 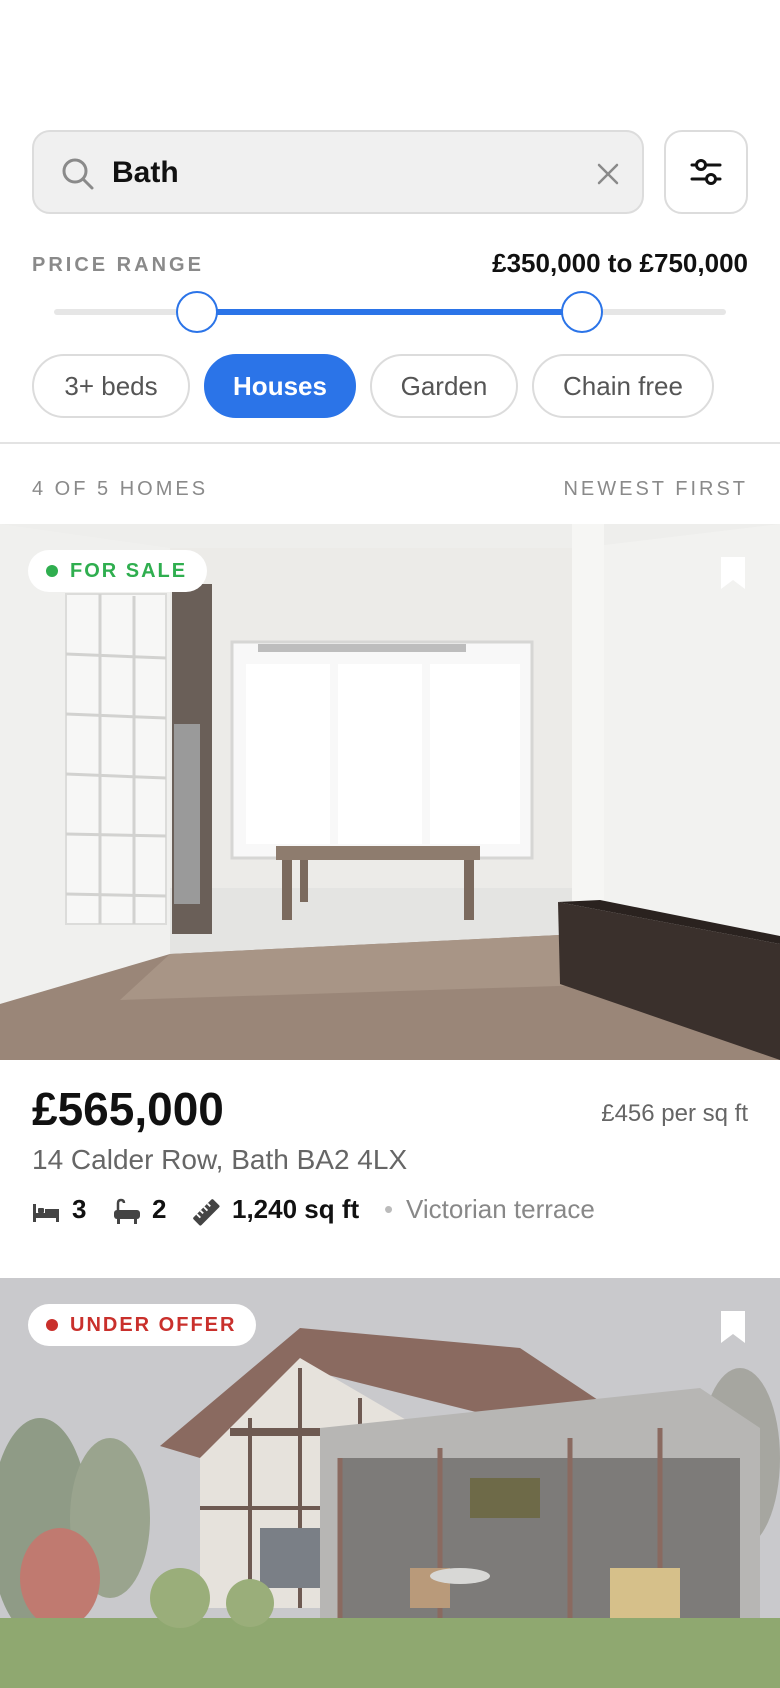 I want to click on divider, so click(x=390, y=443).